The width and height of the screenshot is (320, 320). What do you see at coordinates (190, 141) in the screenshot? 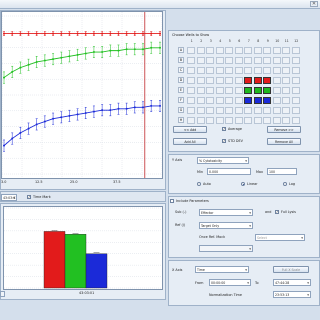
I see `add-all-button: Add All` at bounding box center [190, 141].